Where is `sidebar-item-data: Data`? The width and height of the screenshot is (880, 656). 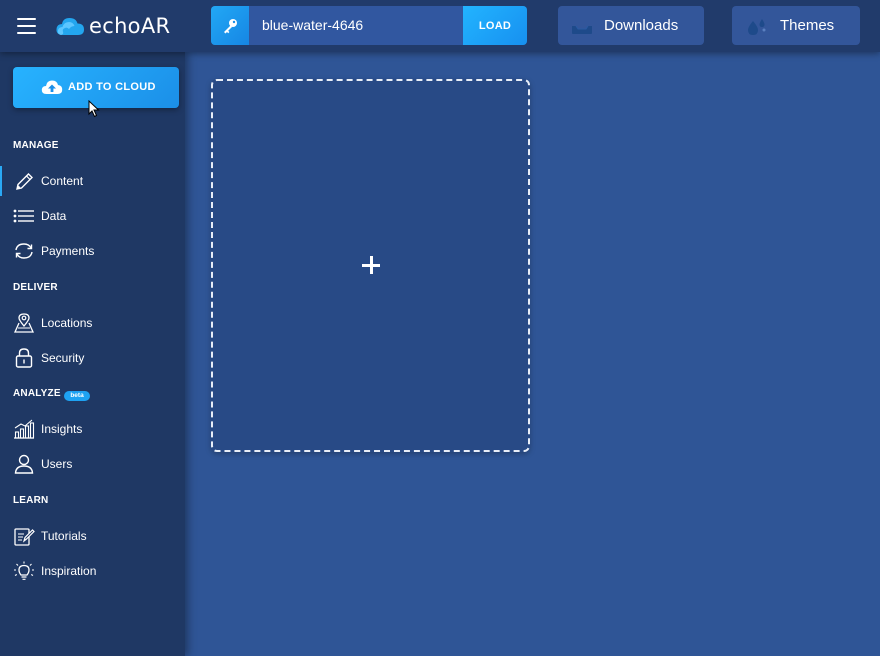 sidebar-item-data: Data is located at coordinates (92, 216).